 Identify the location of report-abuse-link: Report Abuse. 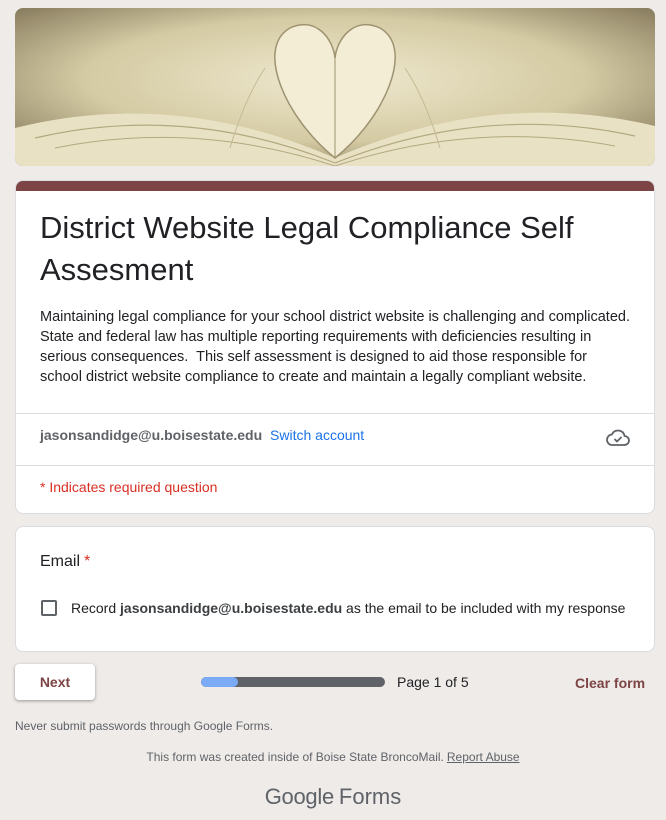
(483, 757).